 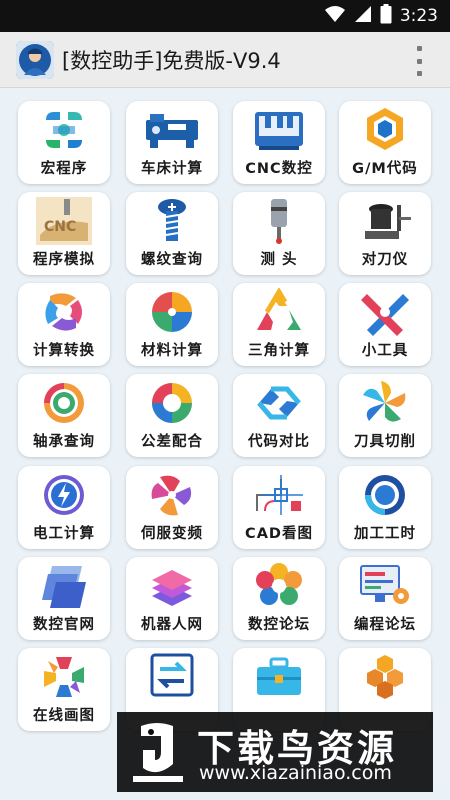 What do you see at coordinates (64, 403) in the screenshot?
I see `bearing-query-icon` at bounding box center [64, 403].